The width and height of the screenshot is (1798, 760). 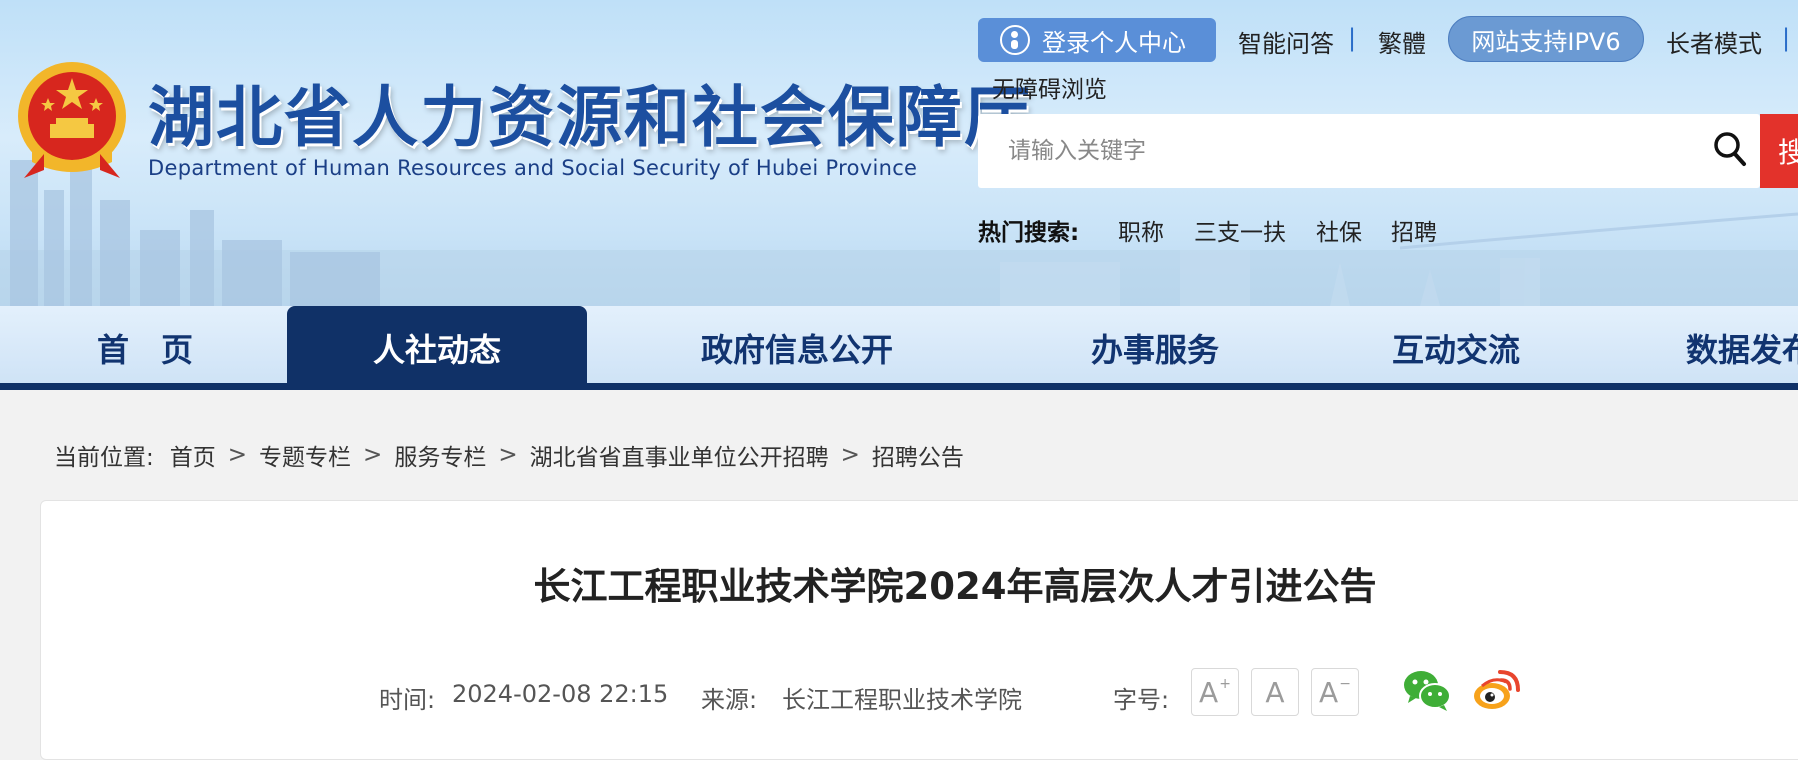 What do you see at coordinates (1427, 690) in the screenshot?
I see `wechat-icon` at bounding box center [1427, 690].